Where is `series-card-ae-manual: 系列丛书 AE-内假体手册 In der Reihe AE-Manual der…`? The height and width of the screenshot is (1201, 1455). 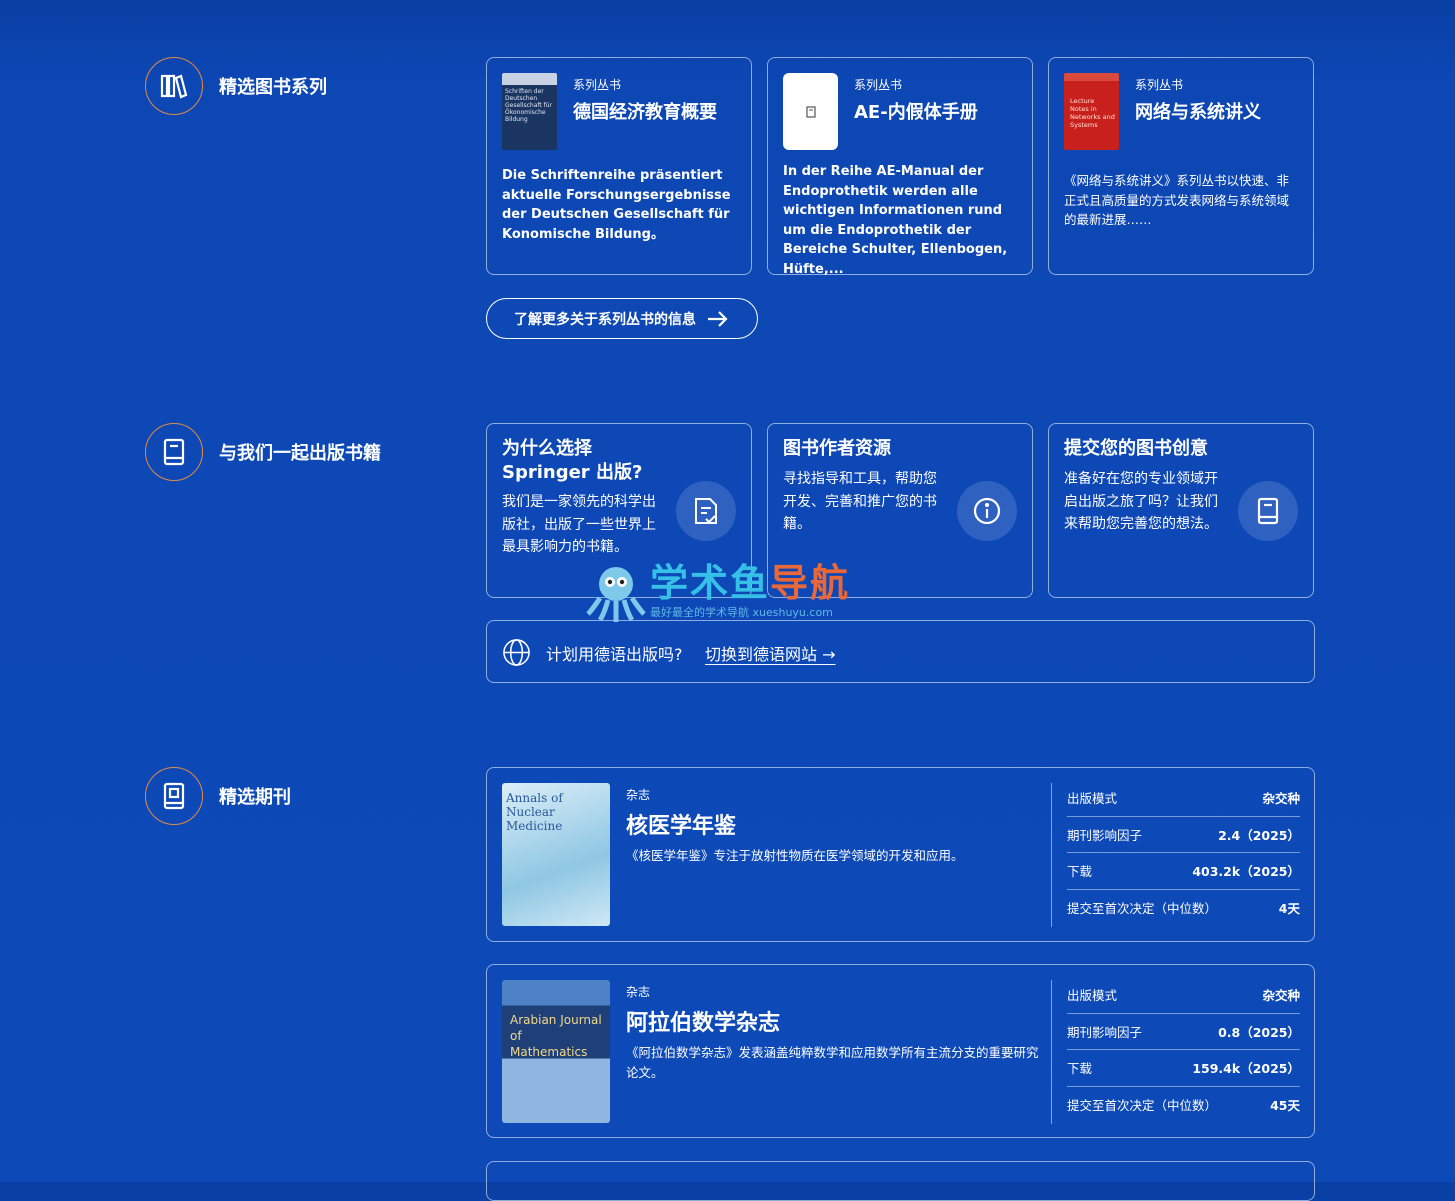 series-card-ae-manual: 系列丛书 AE-内假体手册 In der Reihe AE-Manual der… is located at coordinates (900, 167).